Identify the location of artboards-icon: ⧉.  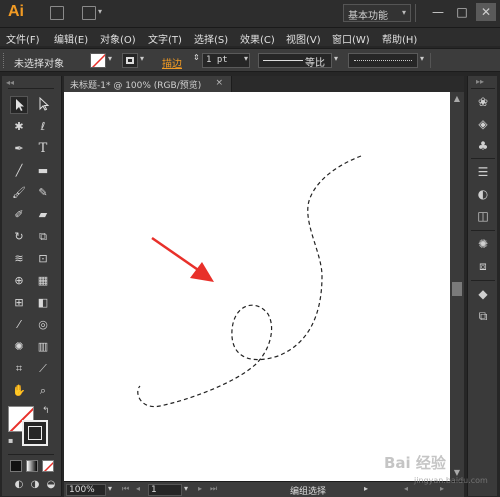
(483, 316).